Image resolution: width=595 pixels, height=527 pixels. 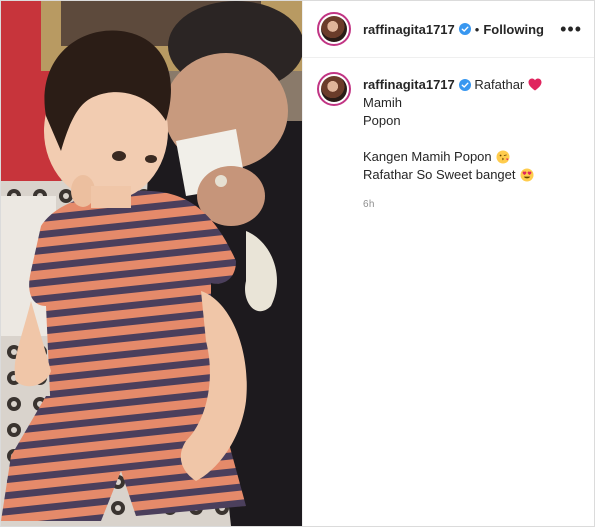 What do you see at coordinates (382, 120) in the screenshot?
I see `caption-line-2: Popon` at bounding box center [382, 120].